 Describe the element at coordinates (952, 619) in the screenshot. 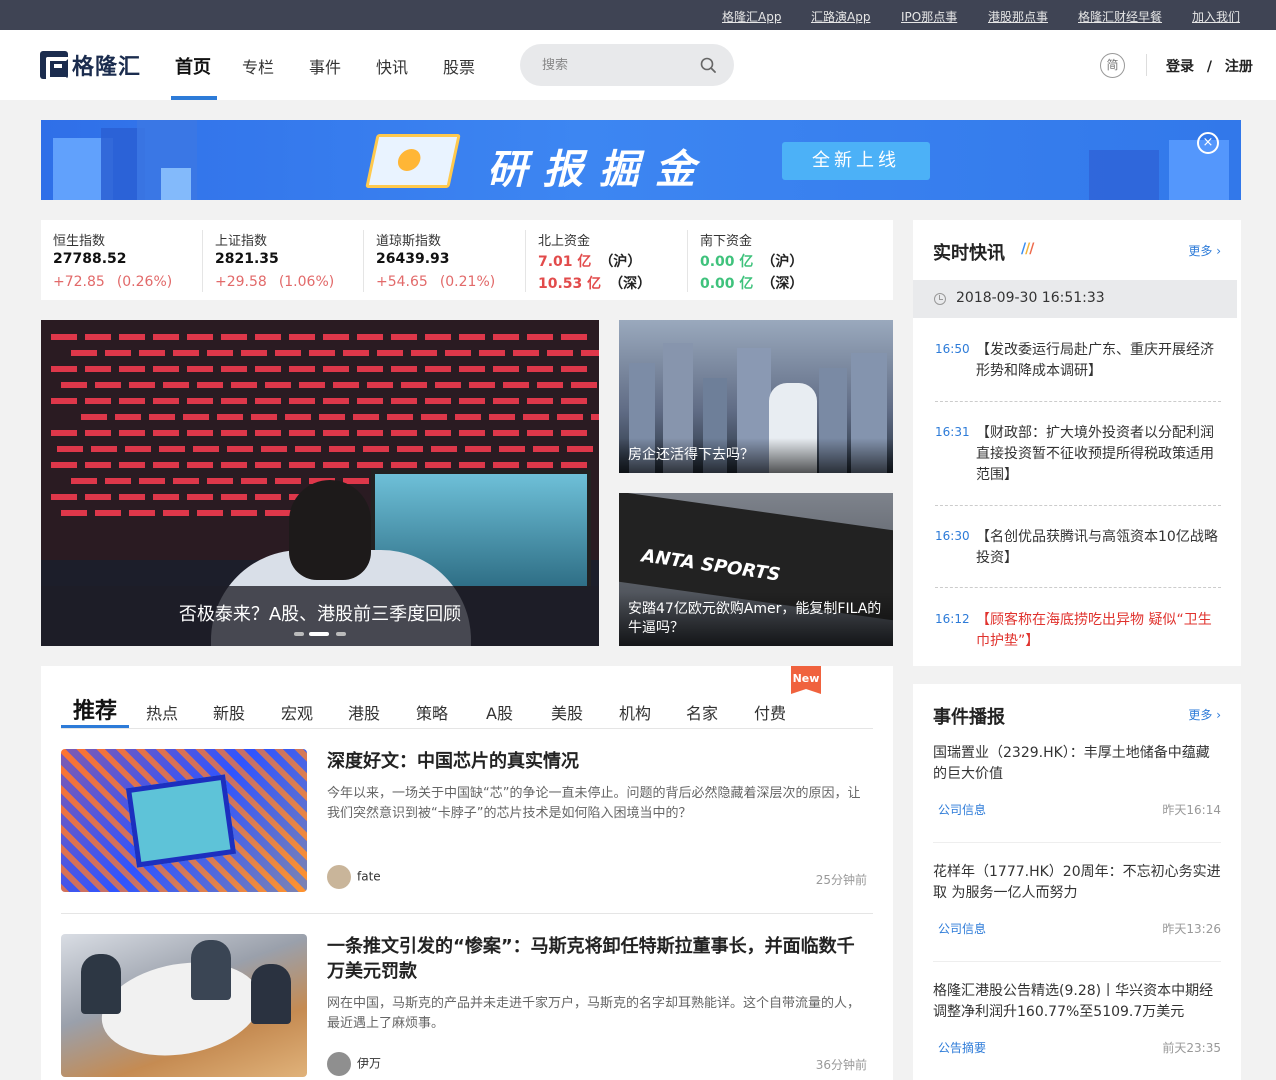

I see `flash-time: 16:12` at that location.